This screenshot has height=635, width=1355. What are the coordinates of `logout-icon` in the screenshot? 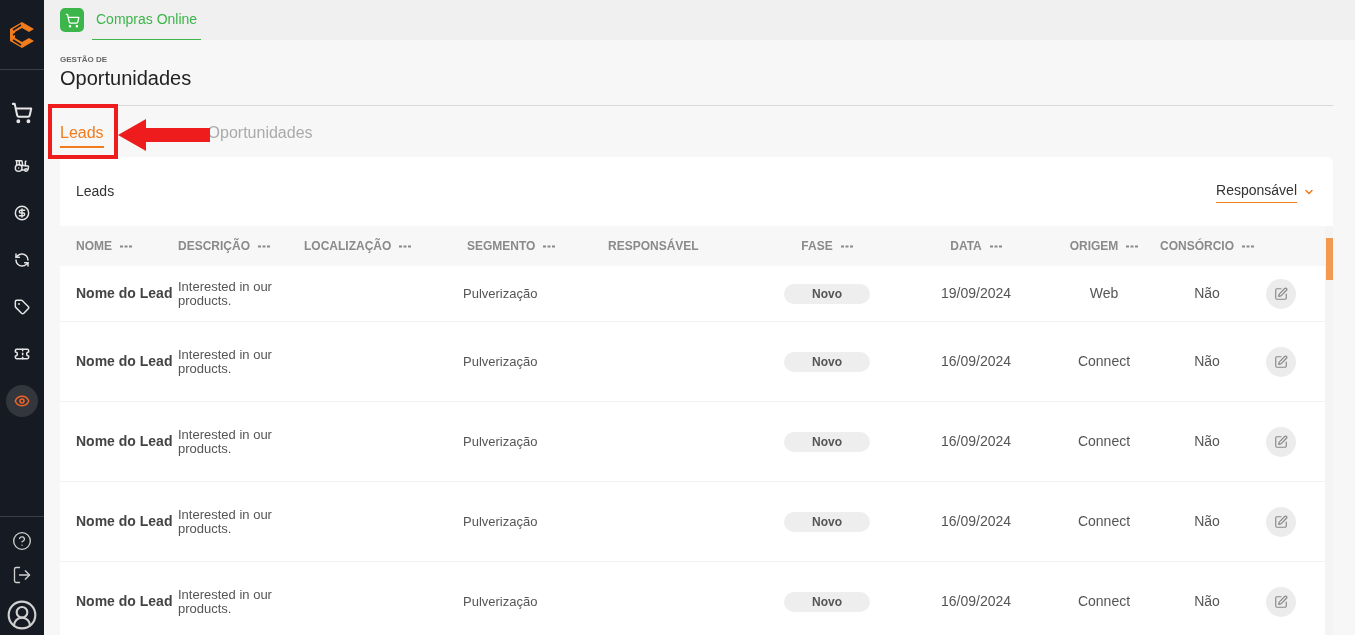 It's located at (22, 575).